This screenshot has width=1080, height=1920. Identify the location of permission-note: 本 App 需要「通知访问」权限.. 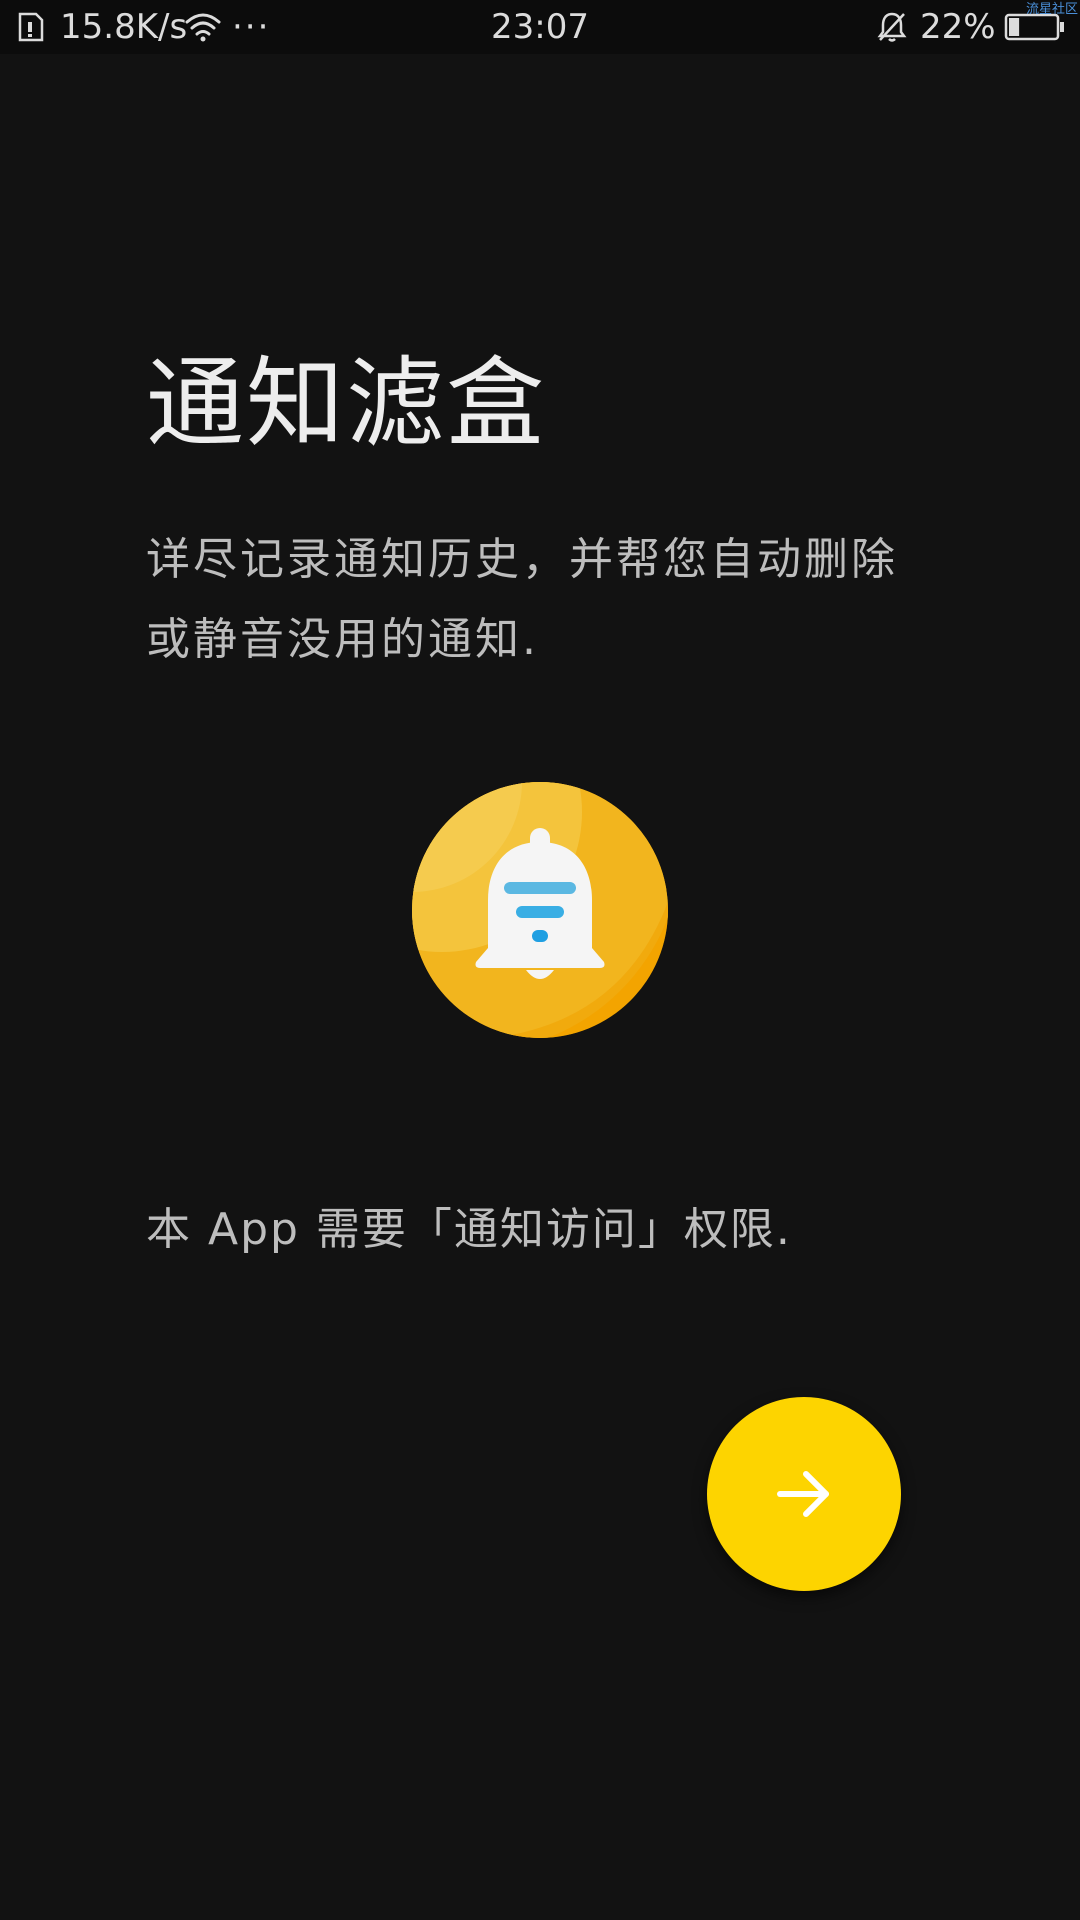
(469, 1229).